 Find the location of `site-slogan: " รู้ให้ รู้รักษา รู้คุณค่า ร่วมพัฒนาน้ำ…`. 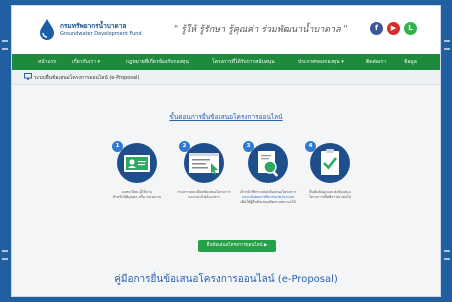

site-slogan: " รู้ให้ รู้รักษา รู้คุณค่า ร่วมพัฒนาน้ำ… is located at coordinates (261, 30).